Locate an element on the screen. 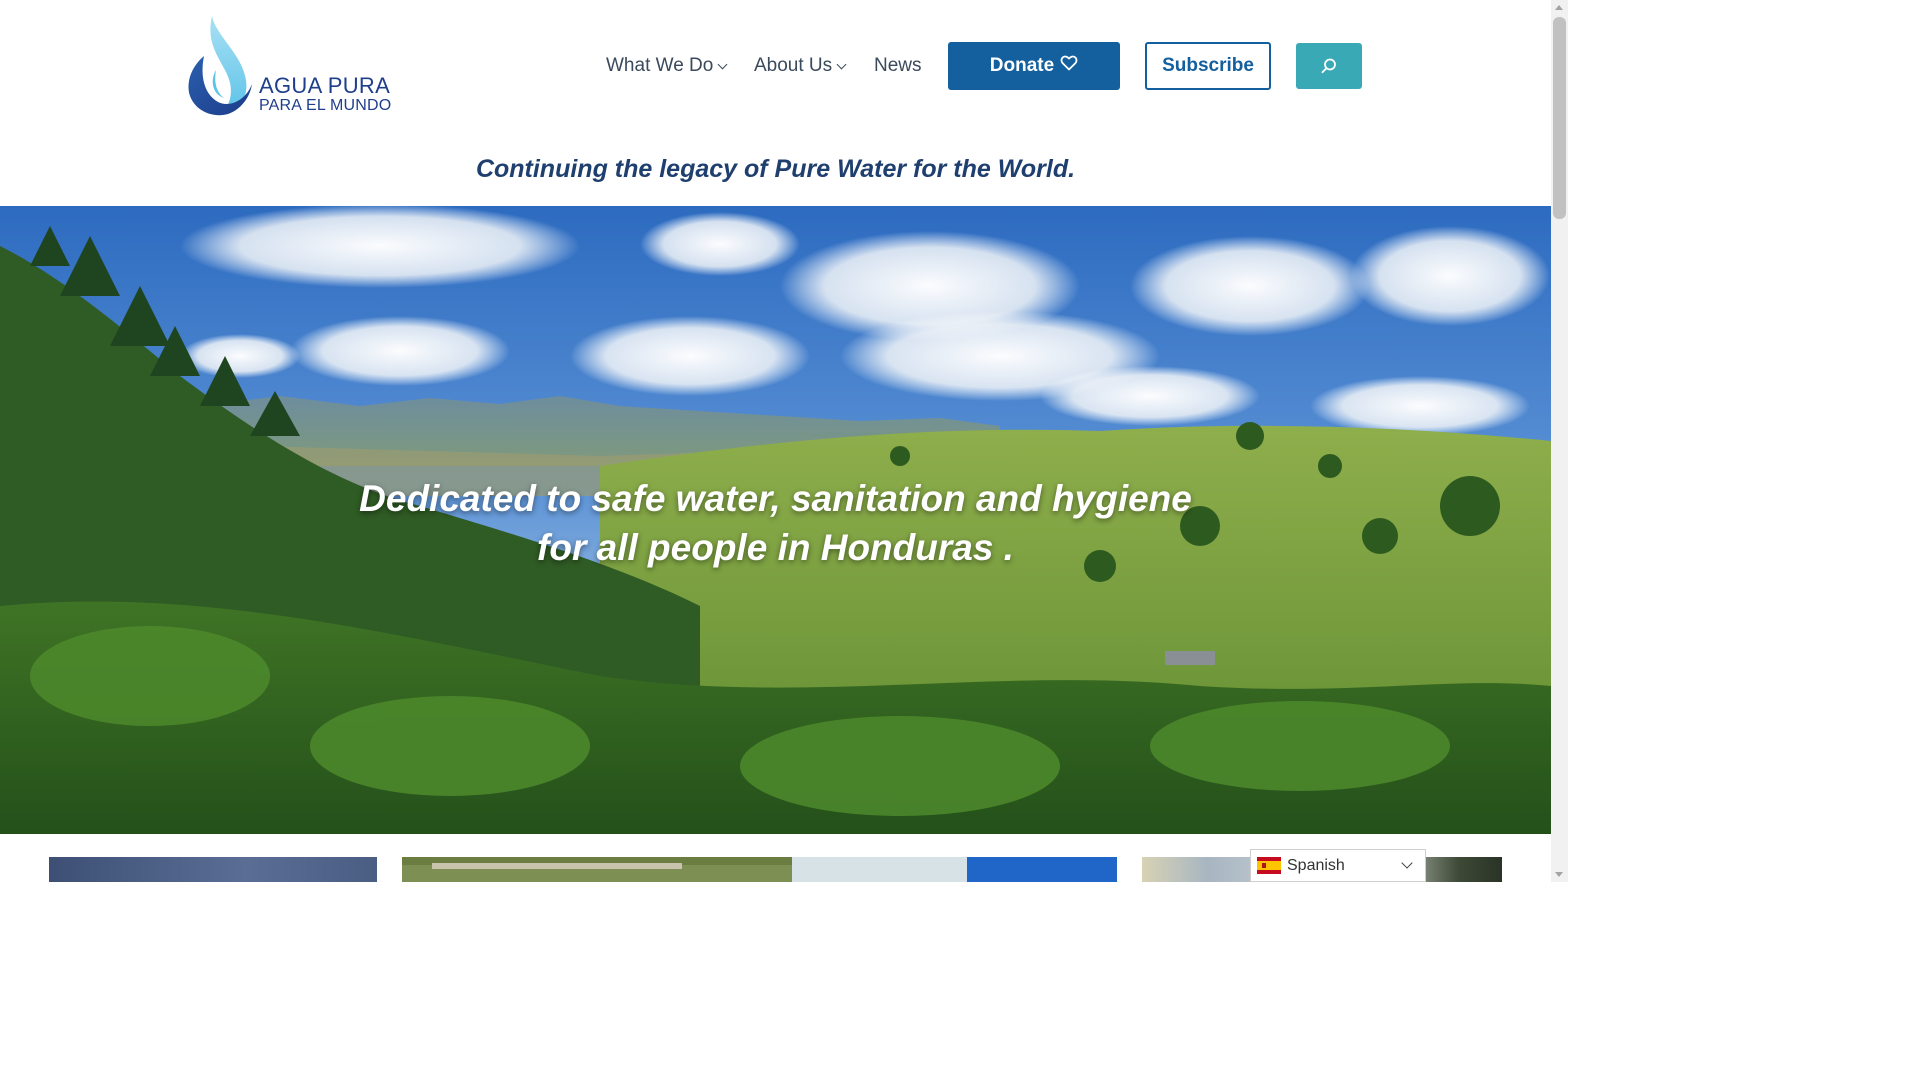 The image size is (1920, 1080). nav-item-what-we-do: What We Do is located at coordinates (667, 66).